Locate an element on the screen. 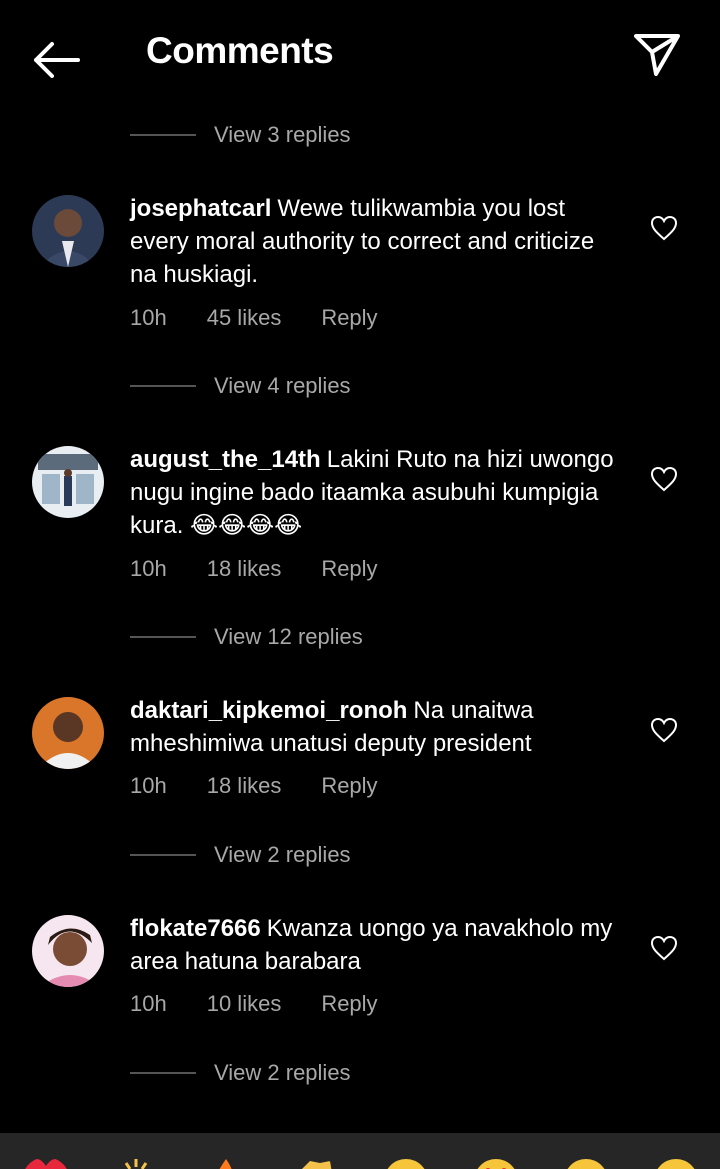  comment-meta: 10h 45 likes Reply is located at coordinates (274, 318).